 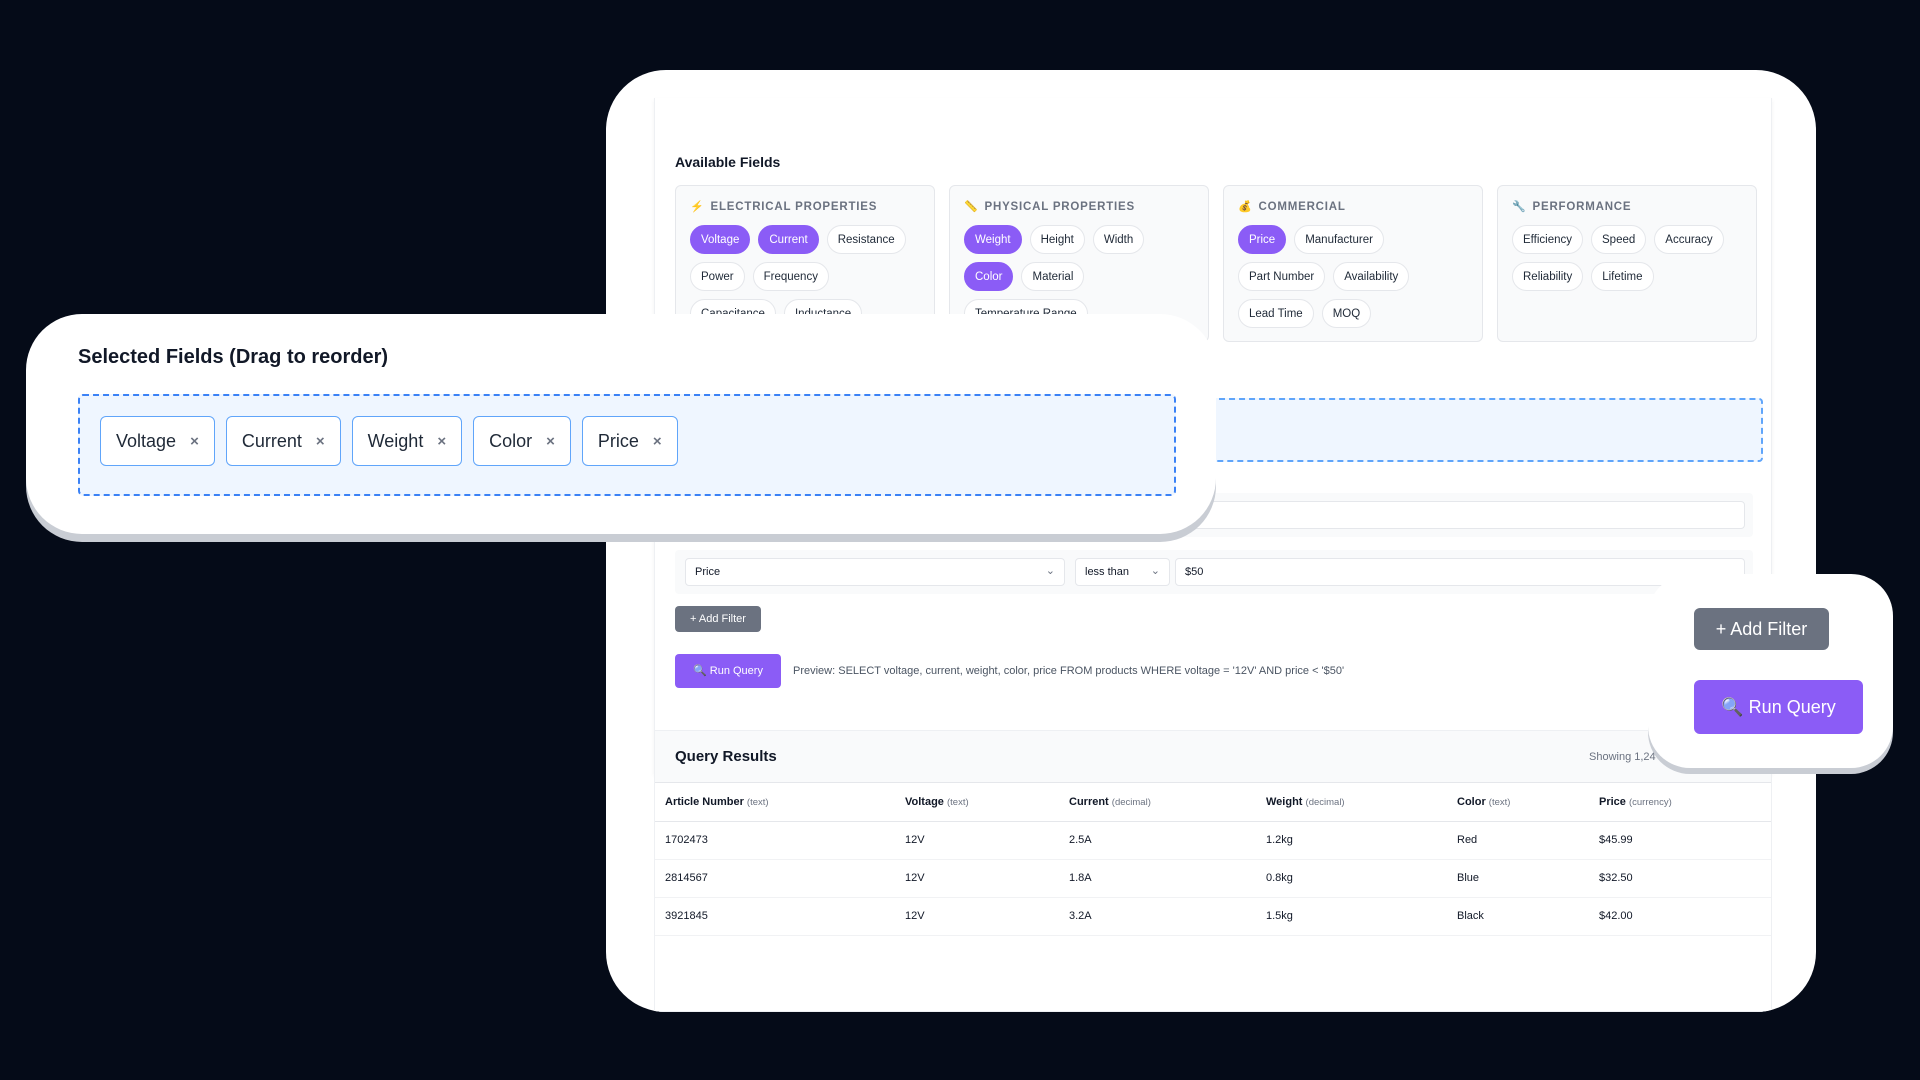 I want to click on filter-row: Price ⌄ less than ⌄ $50, so click(x=1214, y=572).